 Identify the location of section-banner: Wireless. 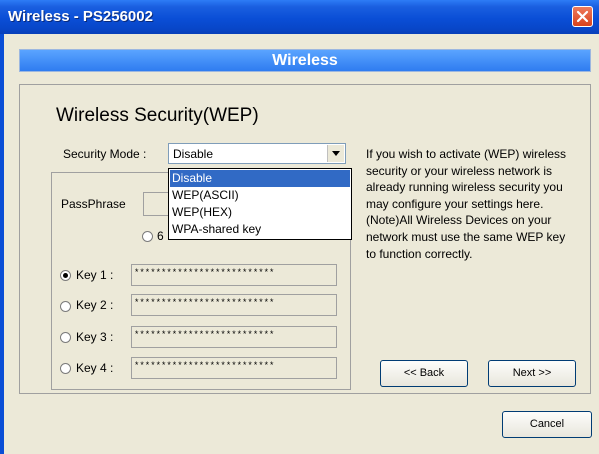
(305, 60).